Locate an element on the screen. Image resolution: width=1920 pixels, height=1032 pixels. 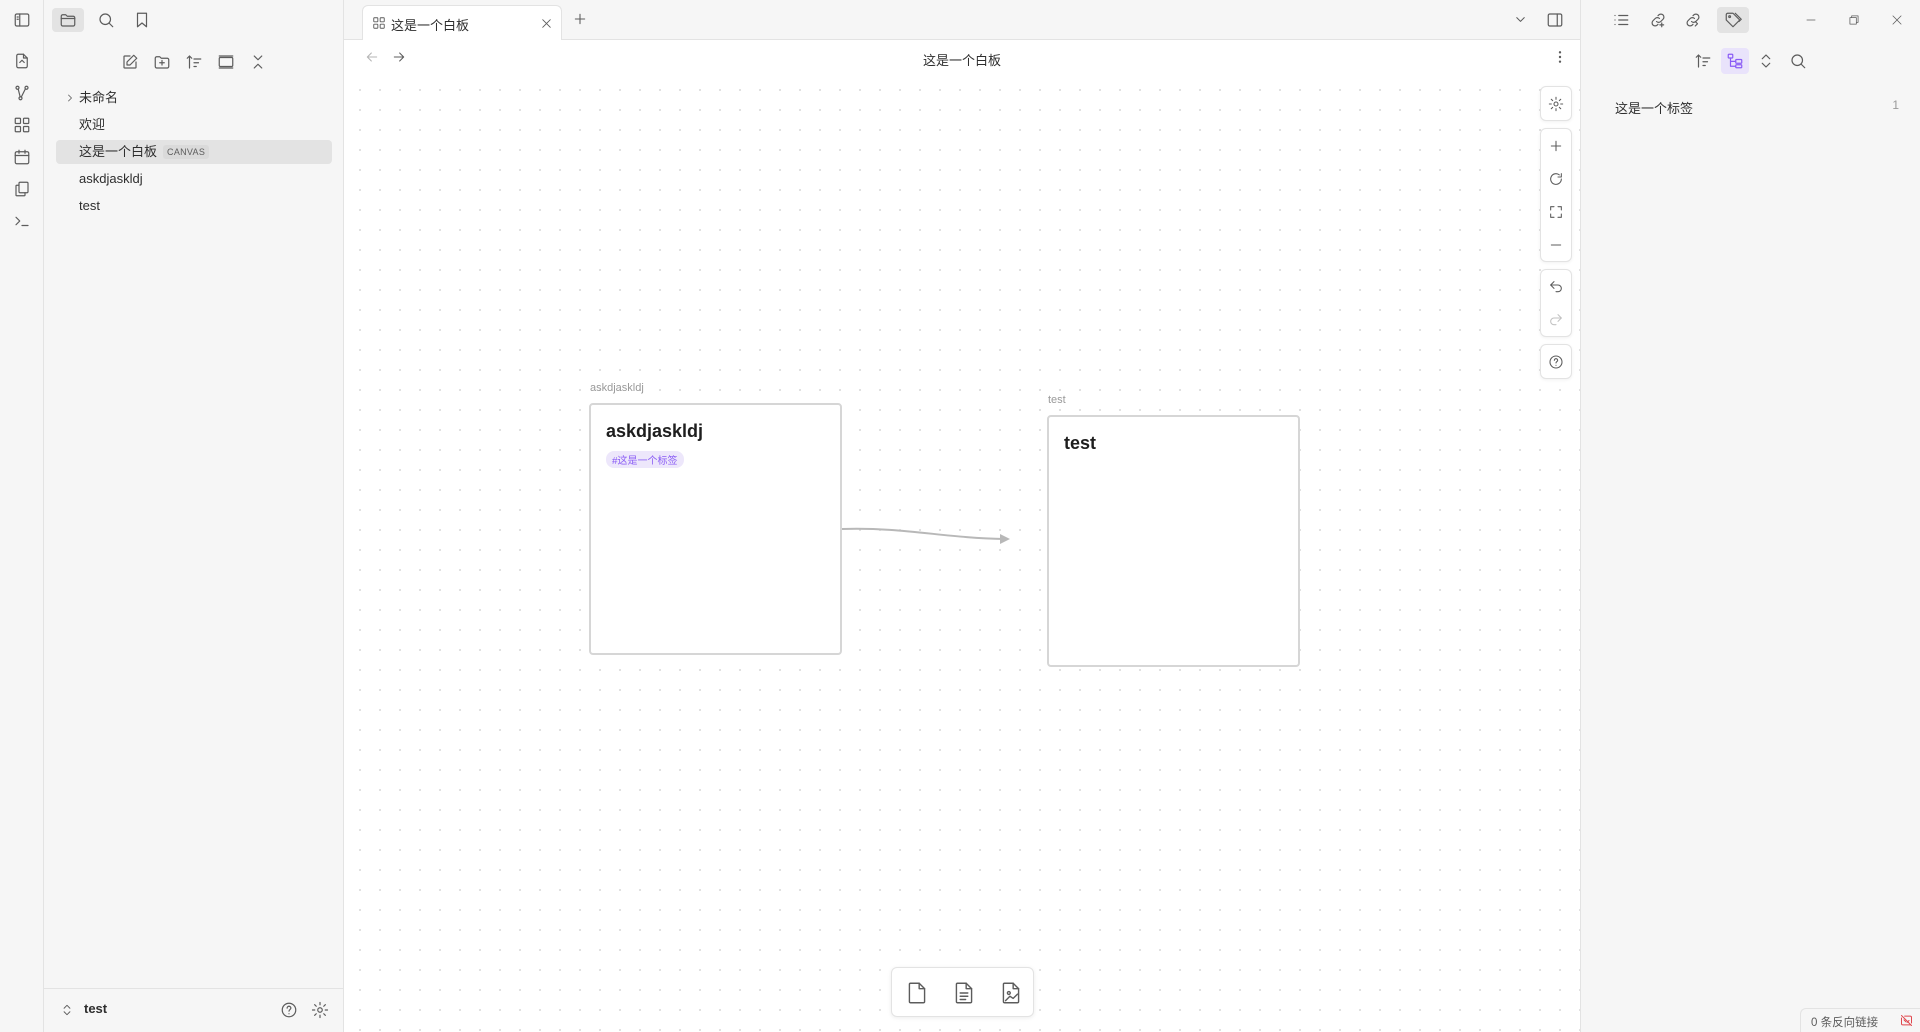
view-title: 这是一个白板 is located at coordinates (962, 59).